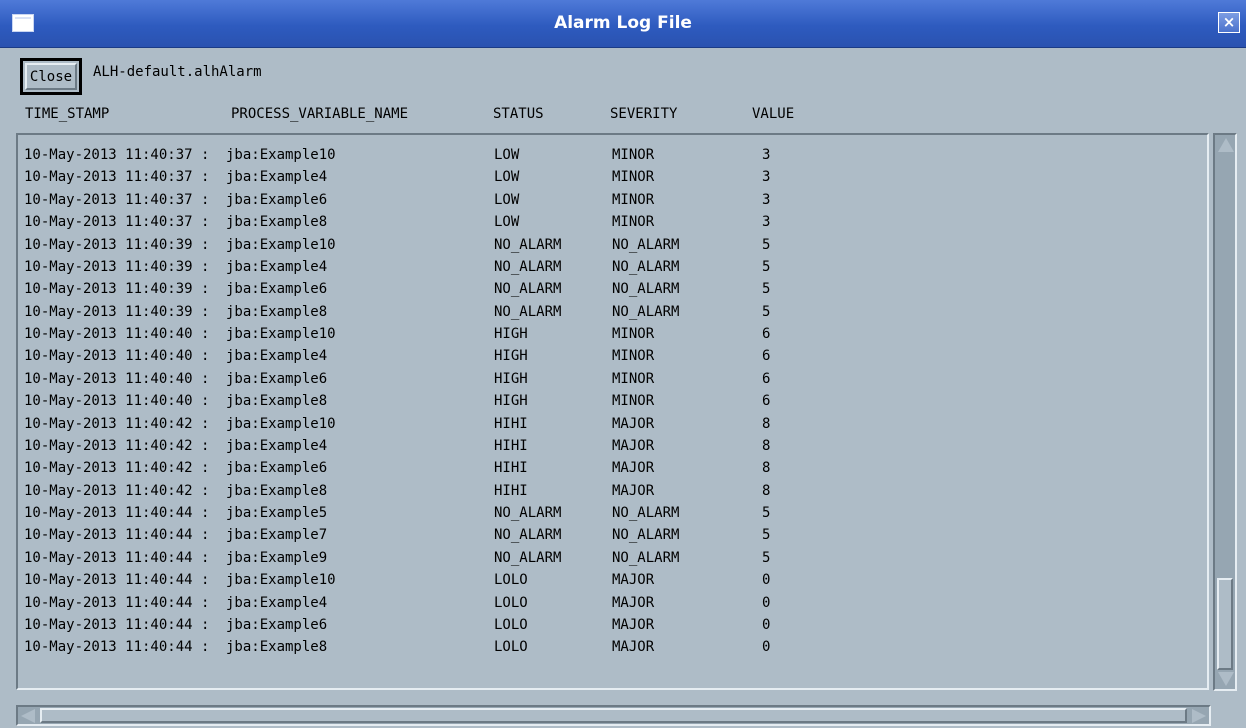 The height and width of the screenshot is (728, 1246). What do you see at coordinates (28, 716) in the screenshot?
I see `scroll-left-arrow-icon` at bounding box center [28, 716].